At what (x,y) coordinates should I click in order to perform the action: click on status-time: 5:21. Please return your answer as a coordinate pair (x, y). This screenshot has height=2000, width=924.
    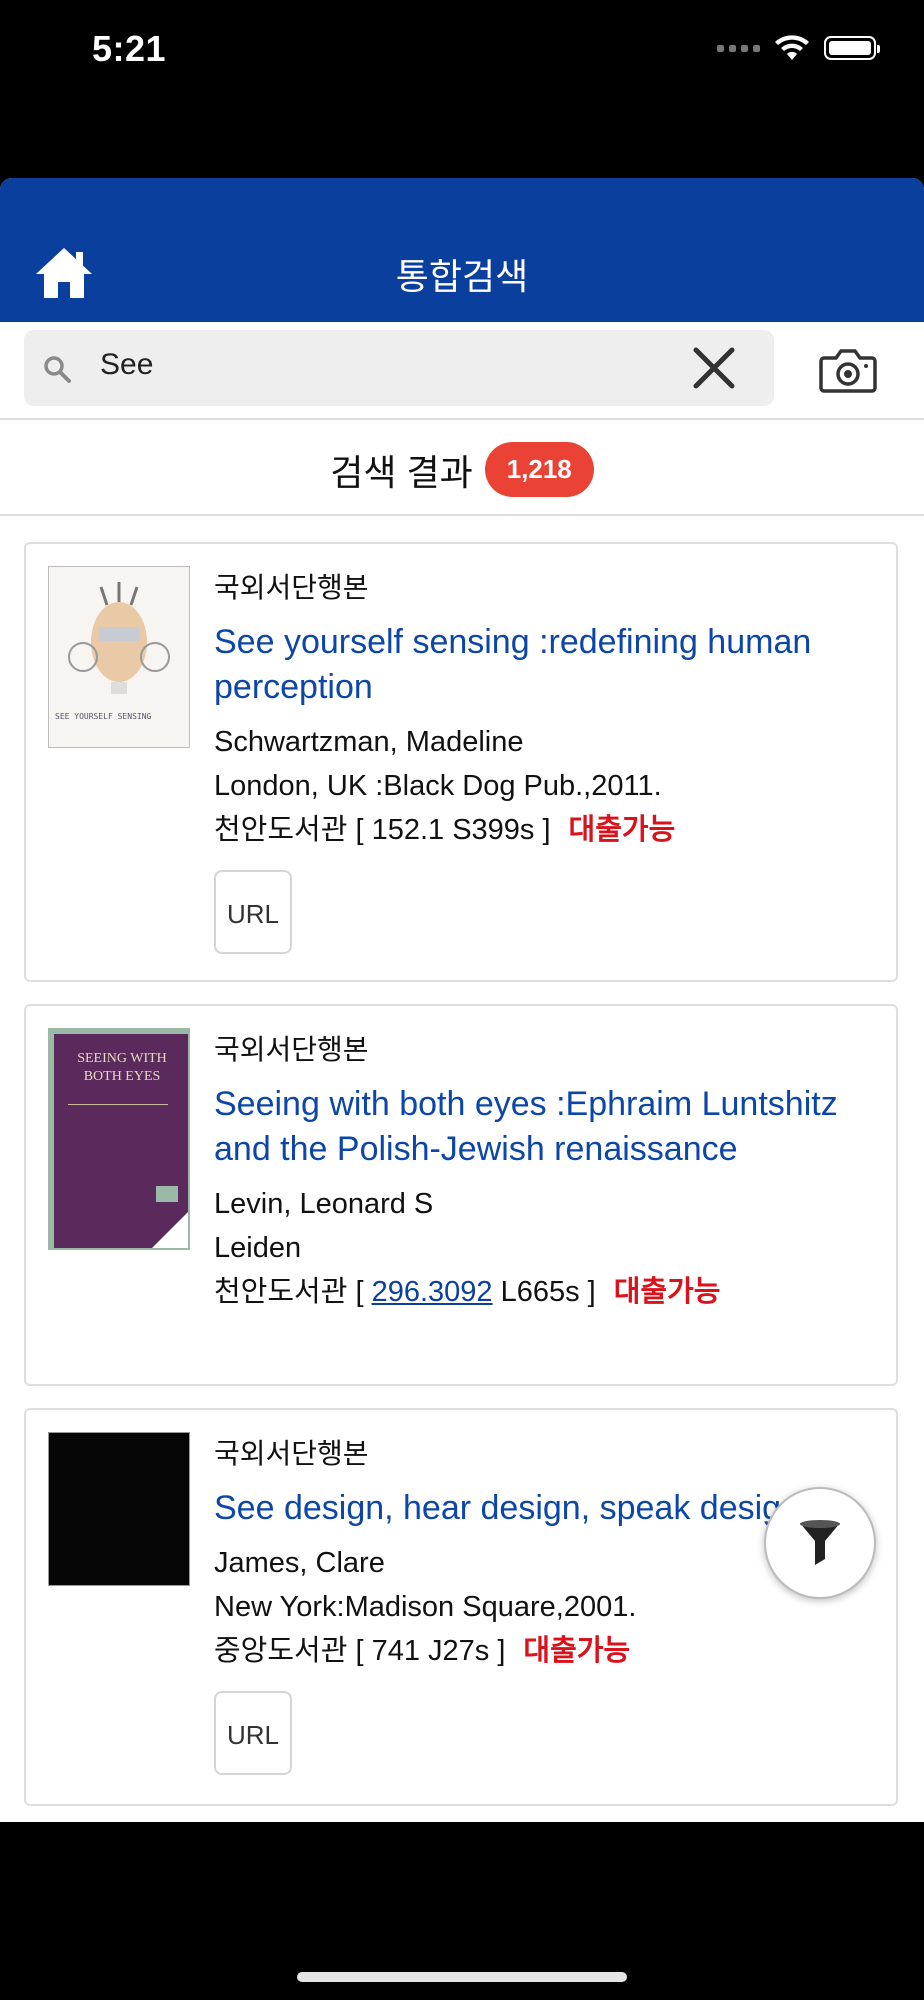
    Looking at the image, I should click on (129, 48).